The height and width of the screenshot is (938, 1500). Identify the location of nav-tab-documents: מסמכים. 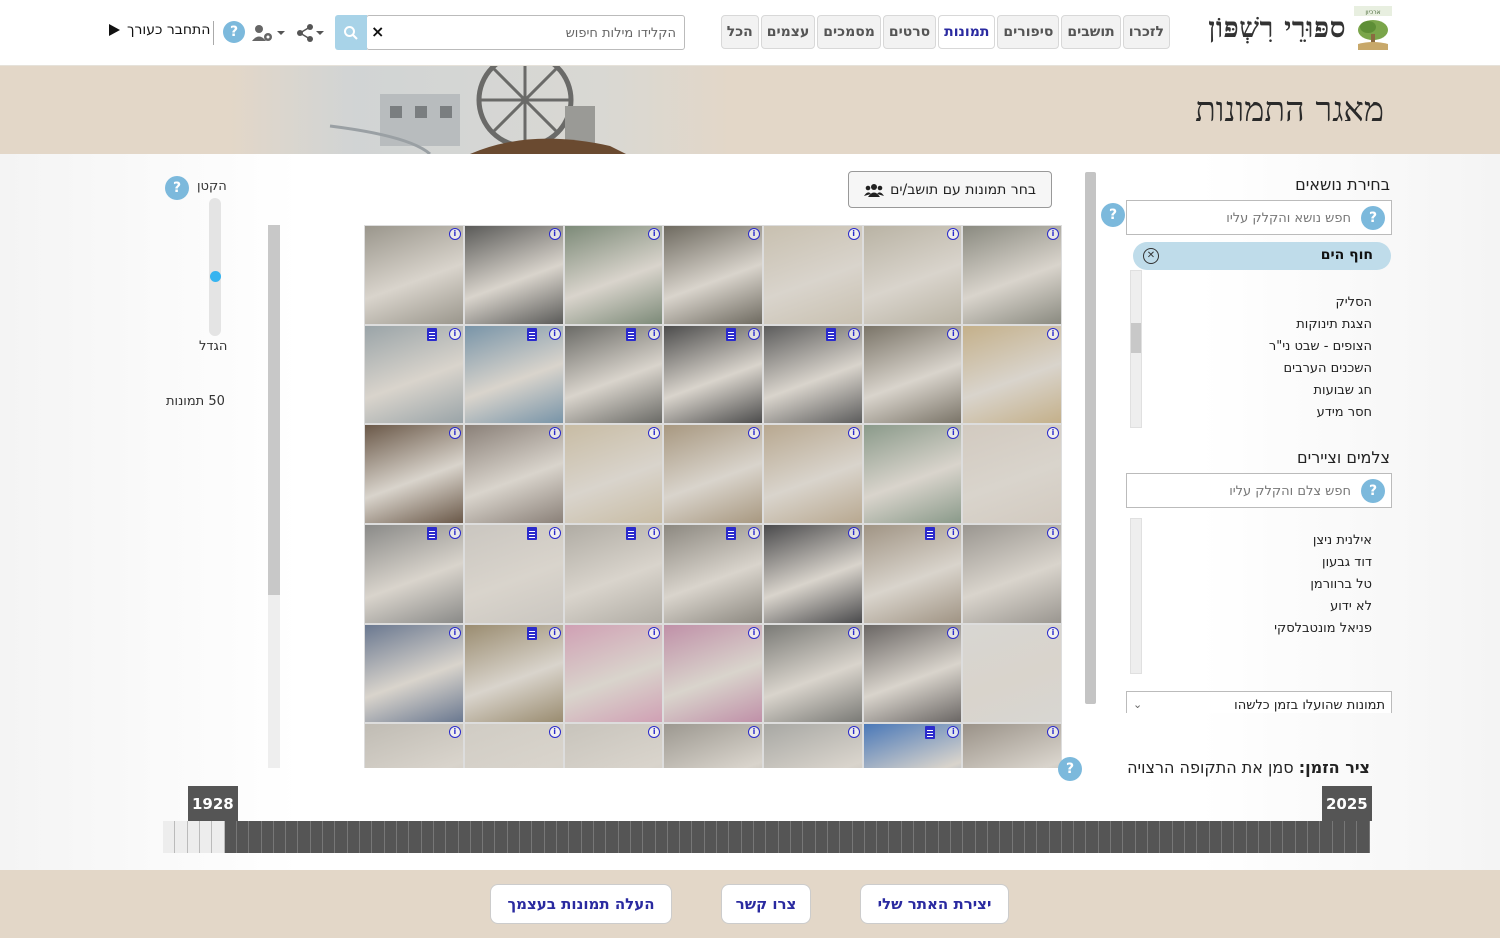
(849, 32).